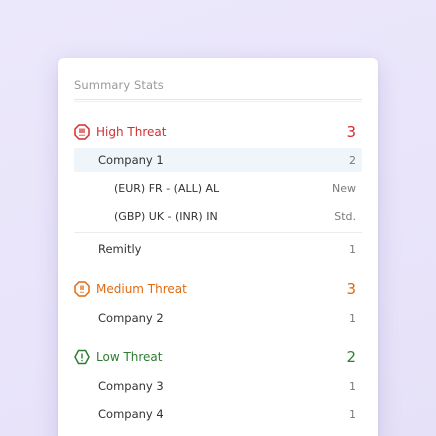  I want to click on list-item-currency-pair: (EUR) FR - (ALL) AL New, so click(218, 188).